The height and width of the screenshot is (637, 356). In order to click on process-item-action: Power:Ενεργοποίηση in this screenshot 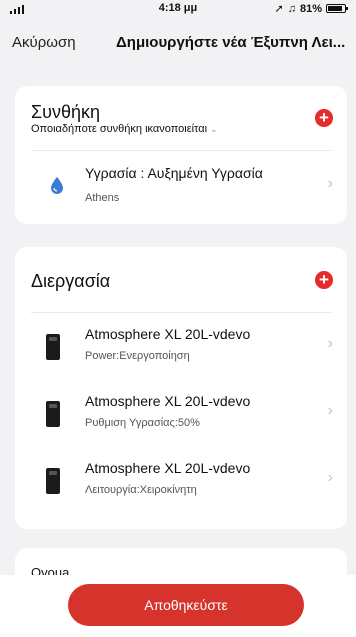, I will do `click(137, 356)`.